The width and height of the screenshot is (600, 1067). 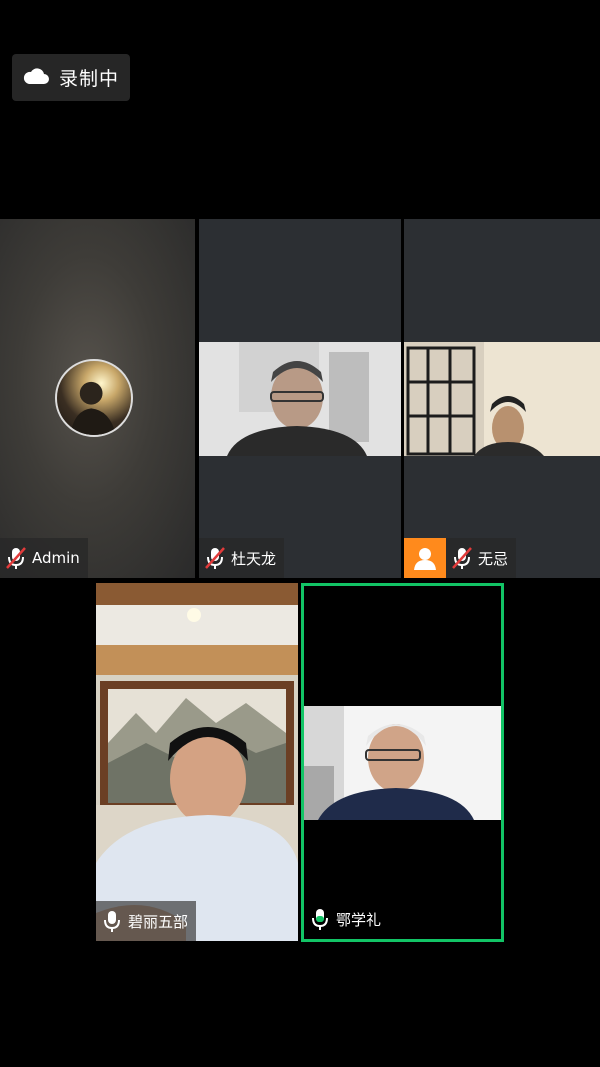 I want to click on participant-tile-bili-wubu: 碧丽五部, so click(x=197, y=762).